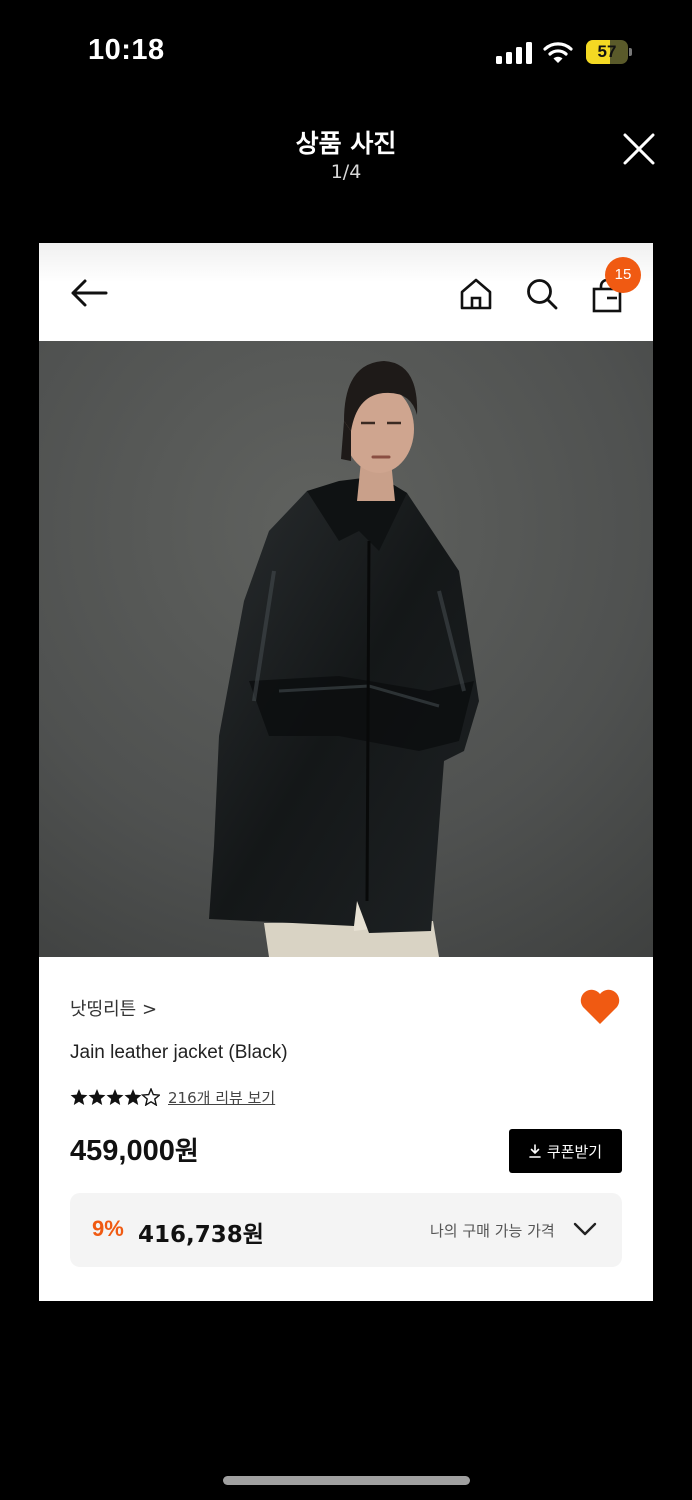 Image resolution: width=692 pixels, height=1500 pixels. I want to click on rating-row: 216개 리뷰 보기, so click(172, 1097).